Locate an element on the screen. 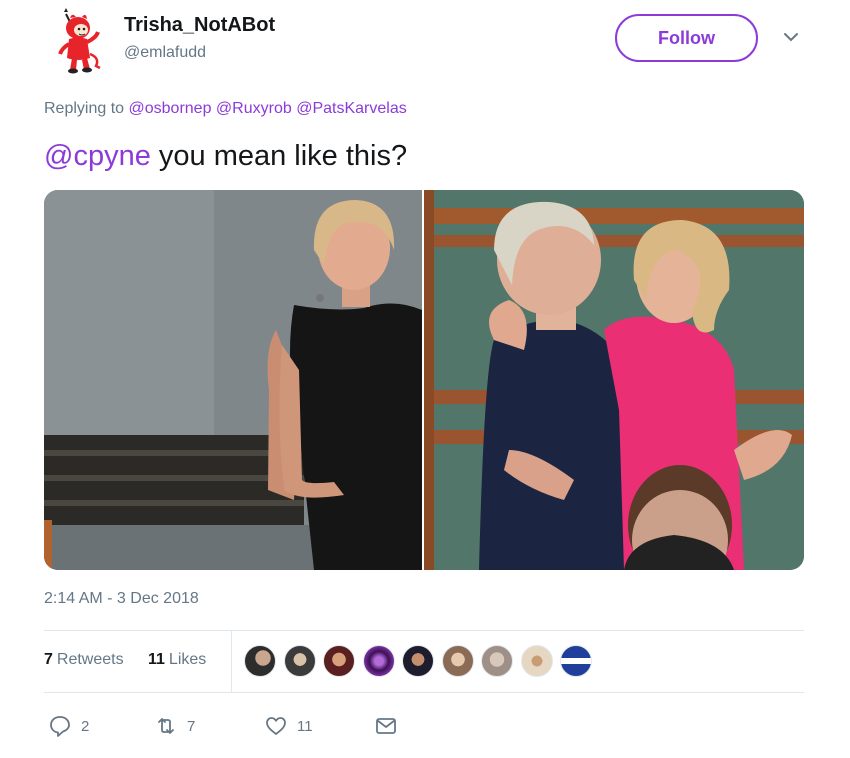 This screenshot has height=758, width=850. retweets-count: 7 is located at coordinates (48, 659).